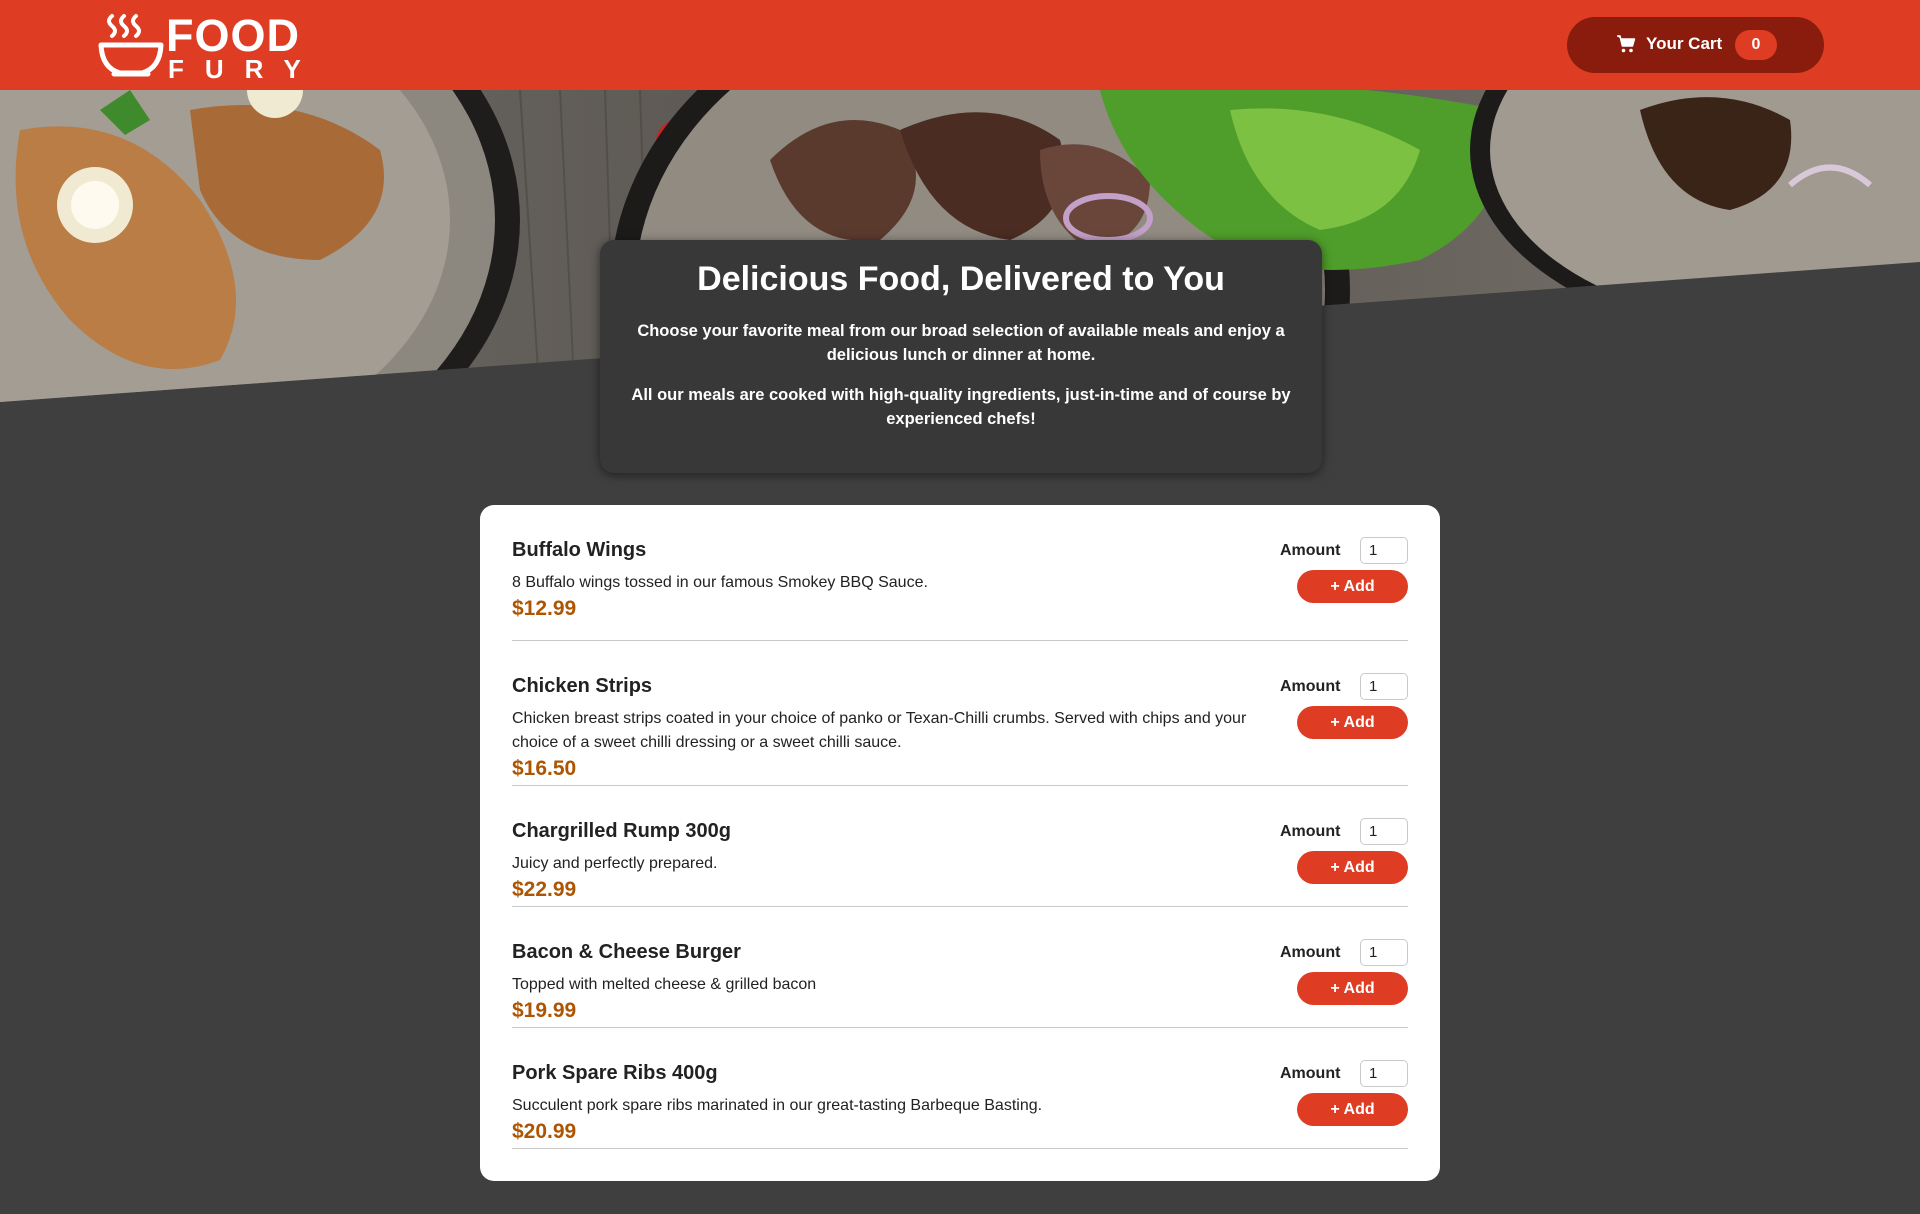  I want to click on meal-price: $20.99, so click(544, 1131).